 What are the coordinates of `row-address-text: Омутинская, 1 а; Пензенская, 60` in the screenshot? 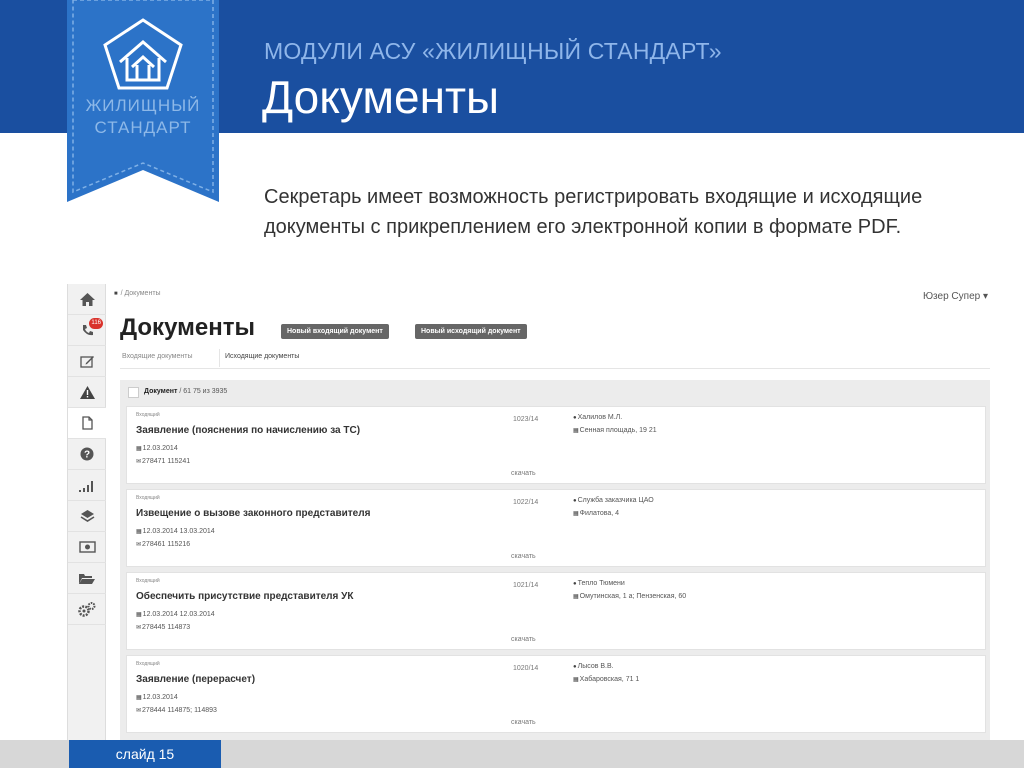 It's located at (633, 596).